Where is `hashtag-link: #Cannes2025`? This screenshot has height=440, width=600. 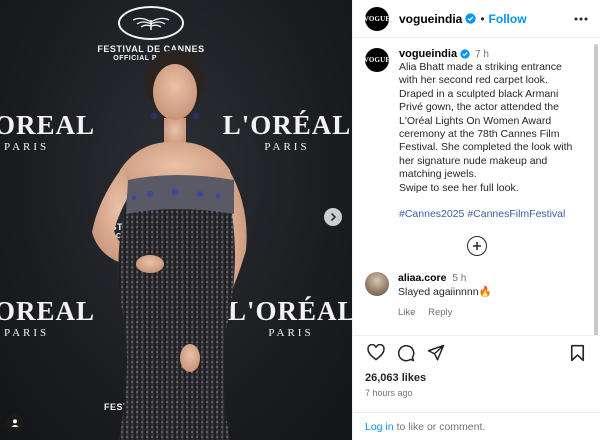 hashtag-link: #Cannes2025 is located at coordinates (431, 214).